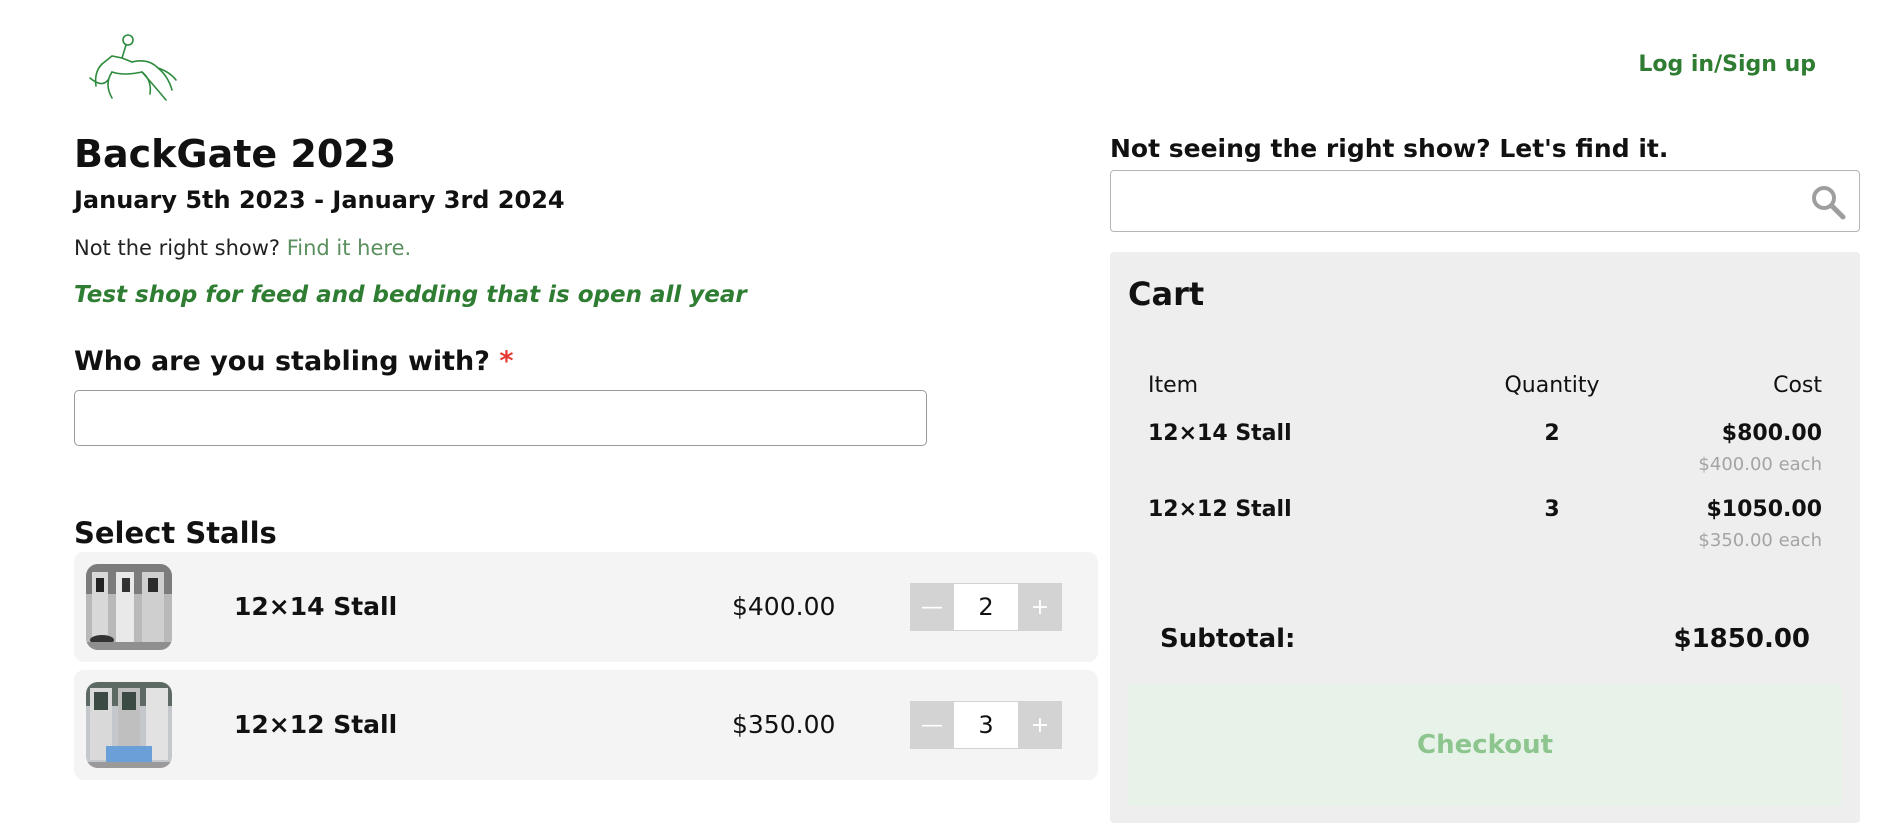 The image size is (1898, 839). I want to click on quantity-field: 2, so click(986, 607).